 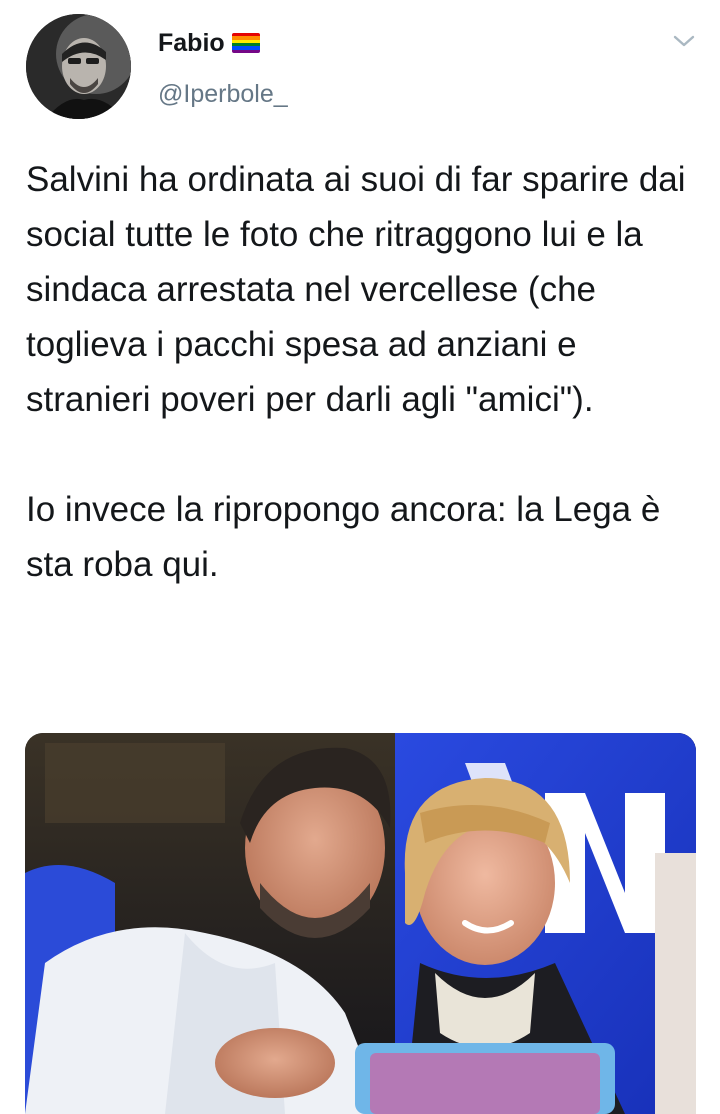 What do you see at coordinates (245, 51) in the screenshot?
I see `flag-stripe-purple` at bounding box center [245, 51].